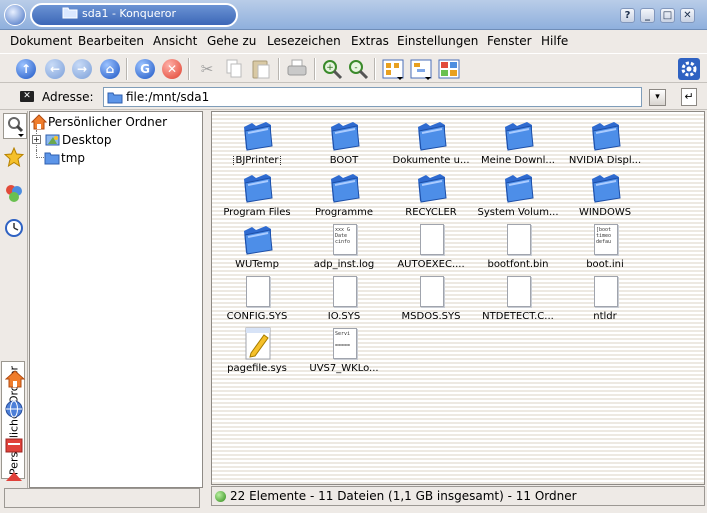 The height and width of the screenshot is (513, 707). I want to click on menu-gehe-zu: Gehe zu, so click(231, 41).